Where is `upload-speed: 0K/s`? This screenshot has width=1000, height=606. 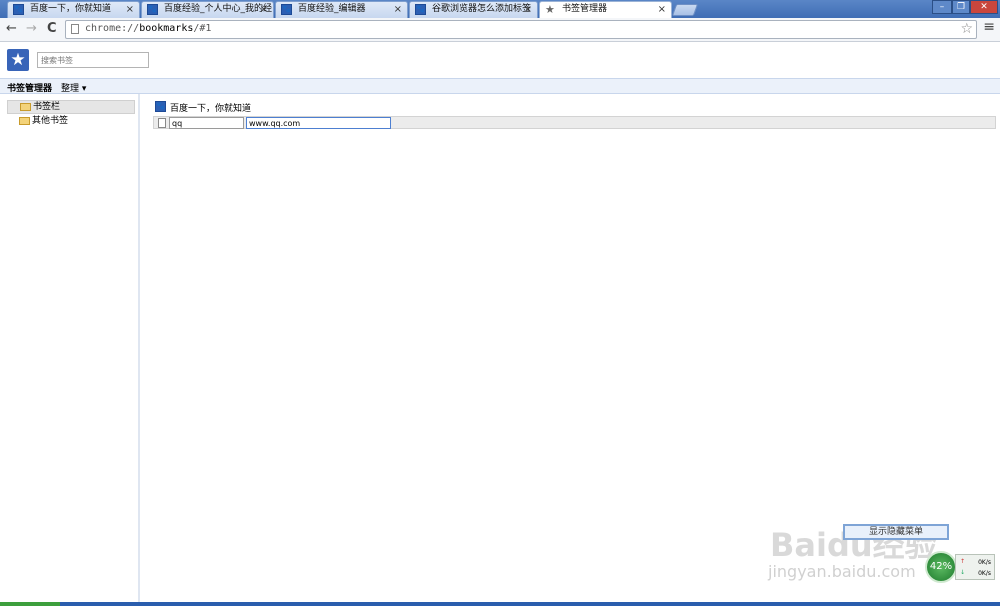
upload-speed: 0K/s is located at coordinates (984, 562).